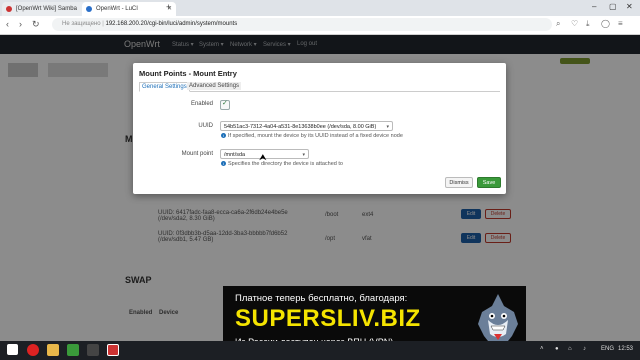 This screenshot has width=640, height=360. I want to click on banner-logo-text: SUPERSLIV.BIZ, so click(328, 318).